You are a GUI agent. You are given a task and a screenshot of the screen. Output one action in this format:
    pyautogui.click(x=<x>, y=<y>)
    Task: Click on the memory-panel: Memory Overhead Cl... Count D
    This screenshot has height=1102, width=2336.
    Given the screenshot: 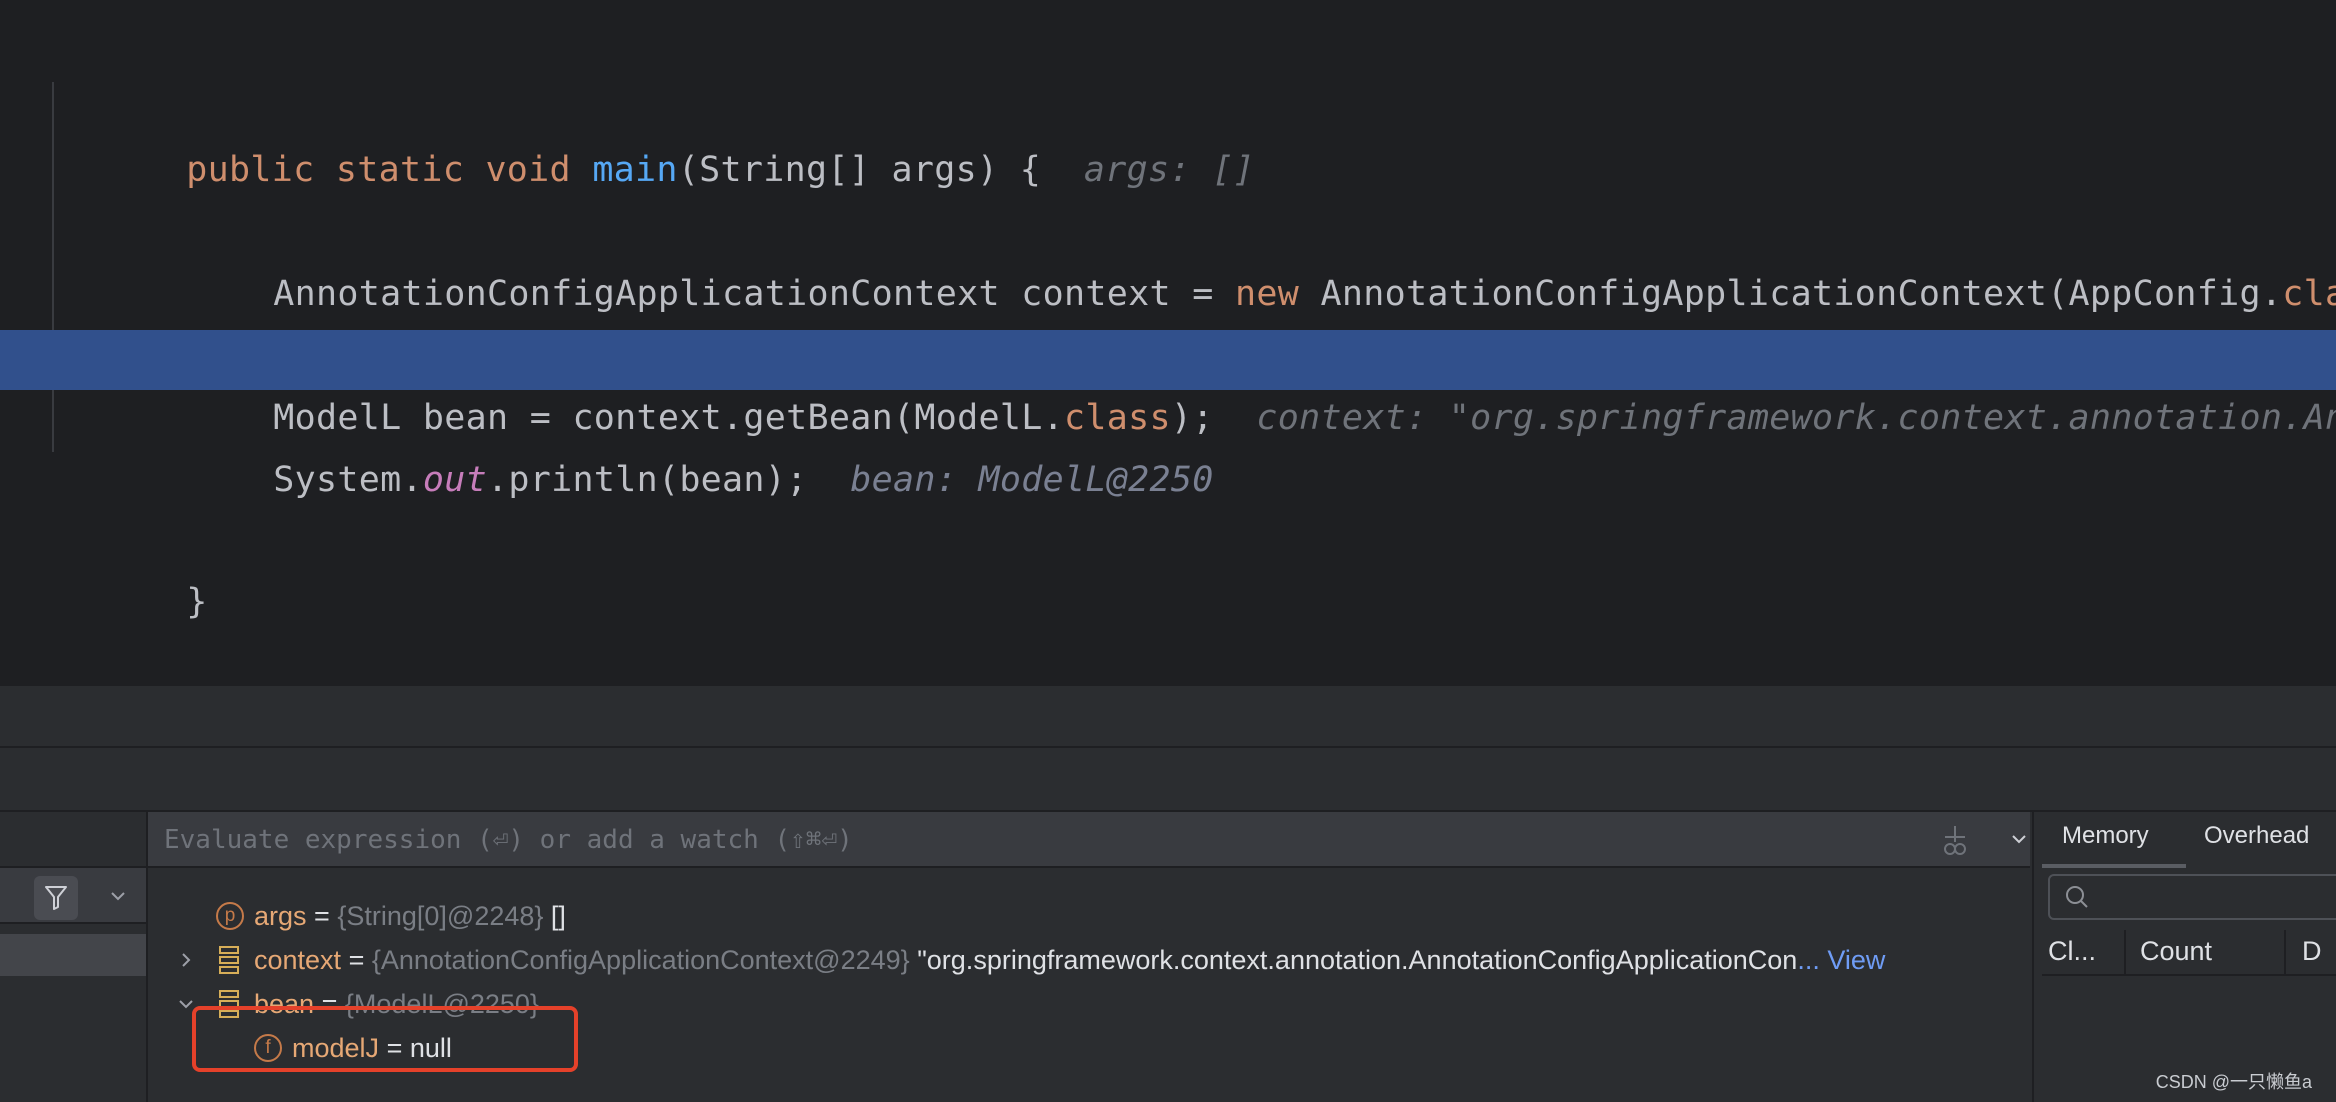 What is the action you would take?
    pyautogui.click(x=2184, y=957)
    